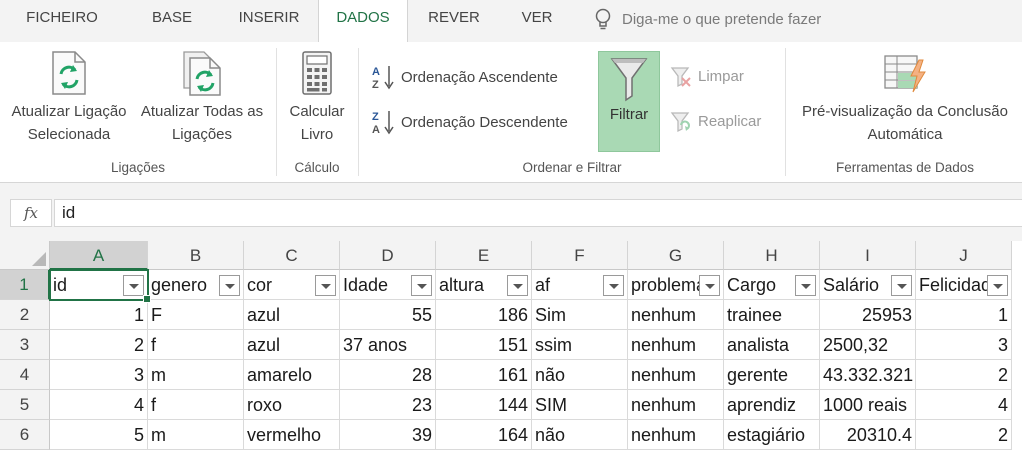  Describe the element at coordinates (772, 285) in the screenshot. I see `header-cell-cargo: Cargo` at that location.